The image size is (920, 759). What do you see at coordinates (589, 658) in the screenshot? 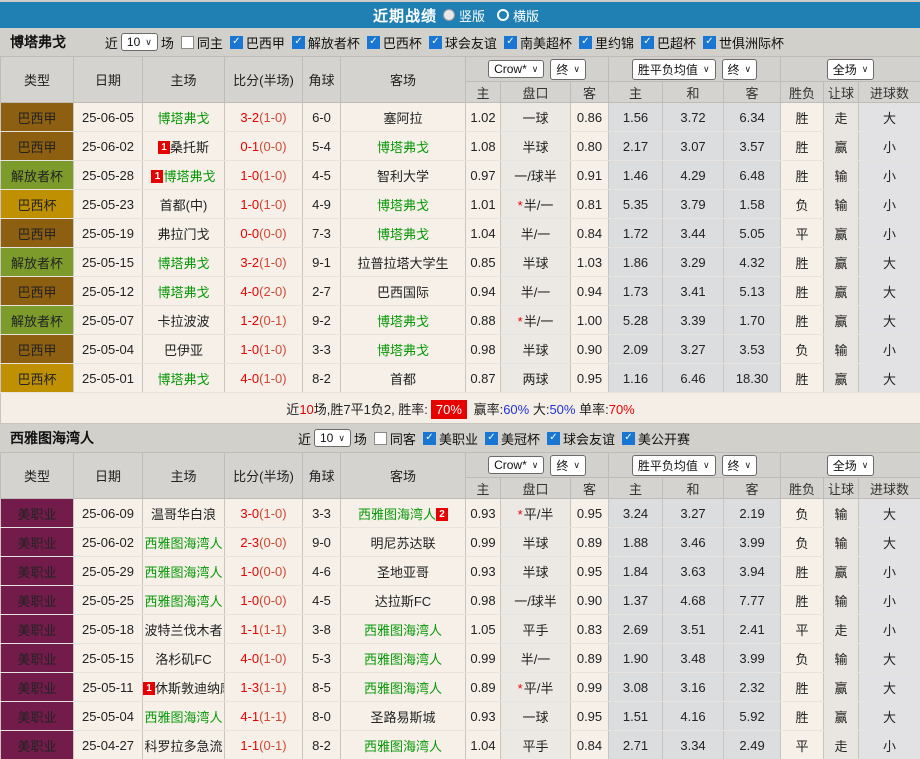
I see `away-odds: 0.89` at bounding box center [589, 658].